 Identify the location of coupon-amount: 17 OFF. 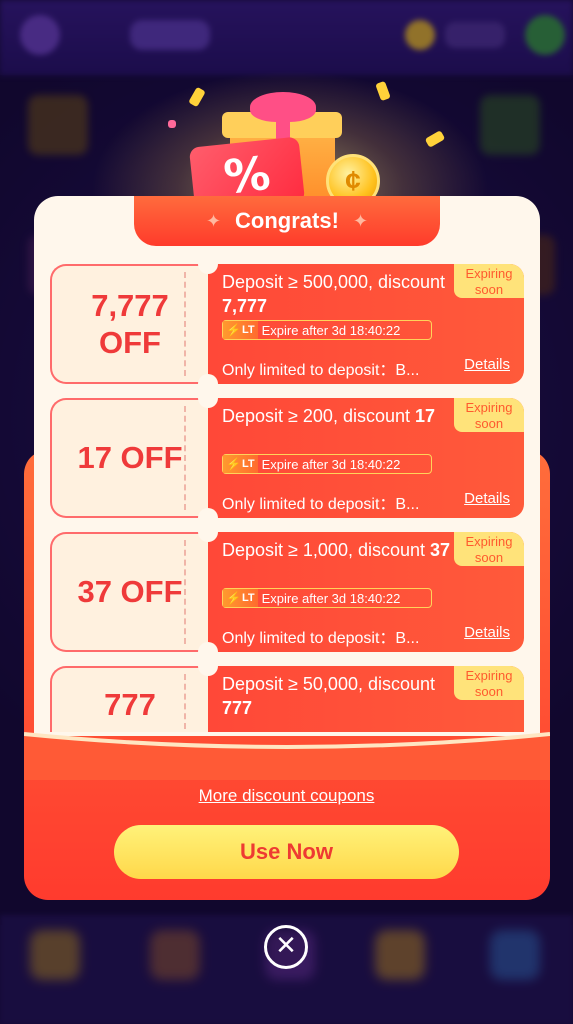
(130, 458).